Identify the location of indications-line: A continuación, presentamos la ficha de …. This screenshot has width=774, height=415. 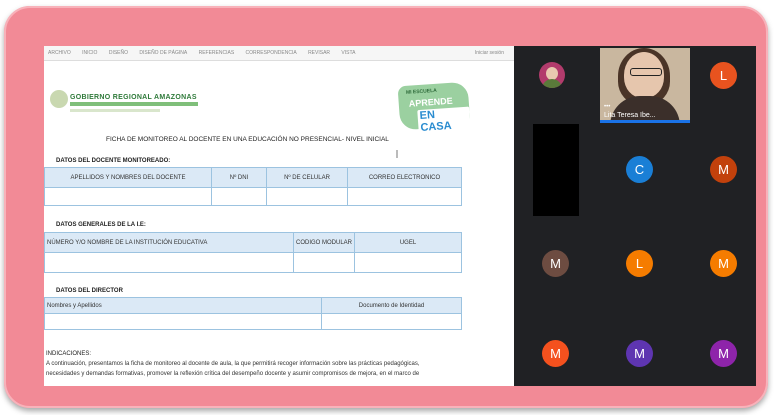
(233, 364).